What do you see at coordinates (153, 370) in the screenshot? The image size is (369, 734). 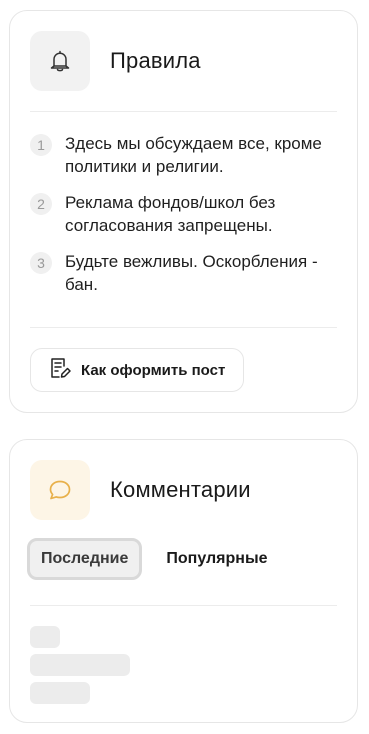 I see `how-to-post-label: Как оформить пост` at bounding box center [153, 370].